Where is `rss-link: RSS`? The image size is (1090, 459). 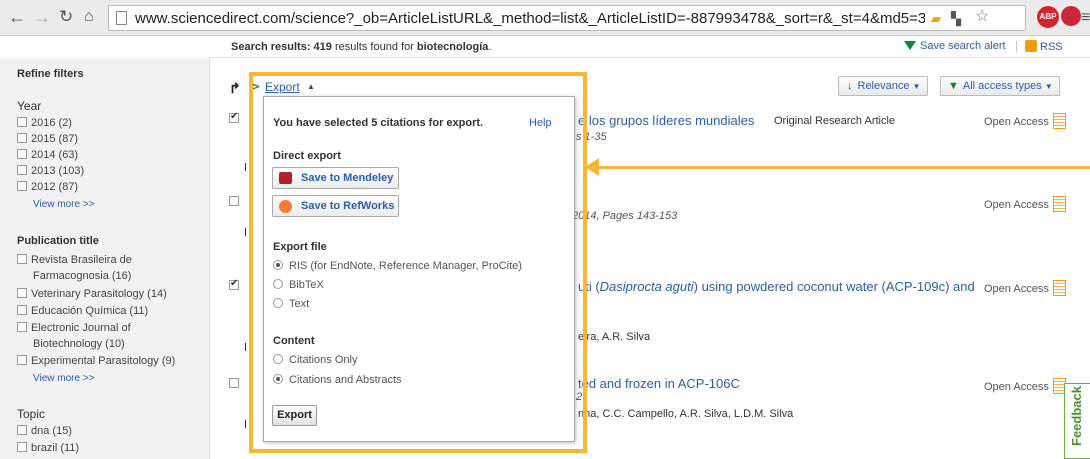 rss-link: RSS is located at coordinates (1044, 46).